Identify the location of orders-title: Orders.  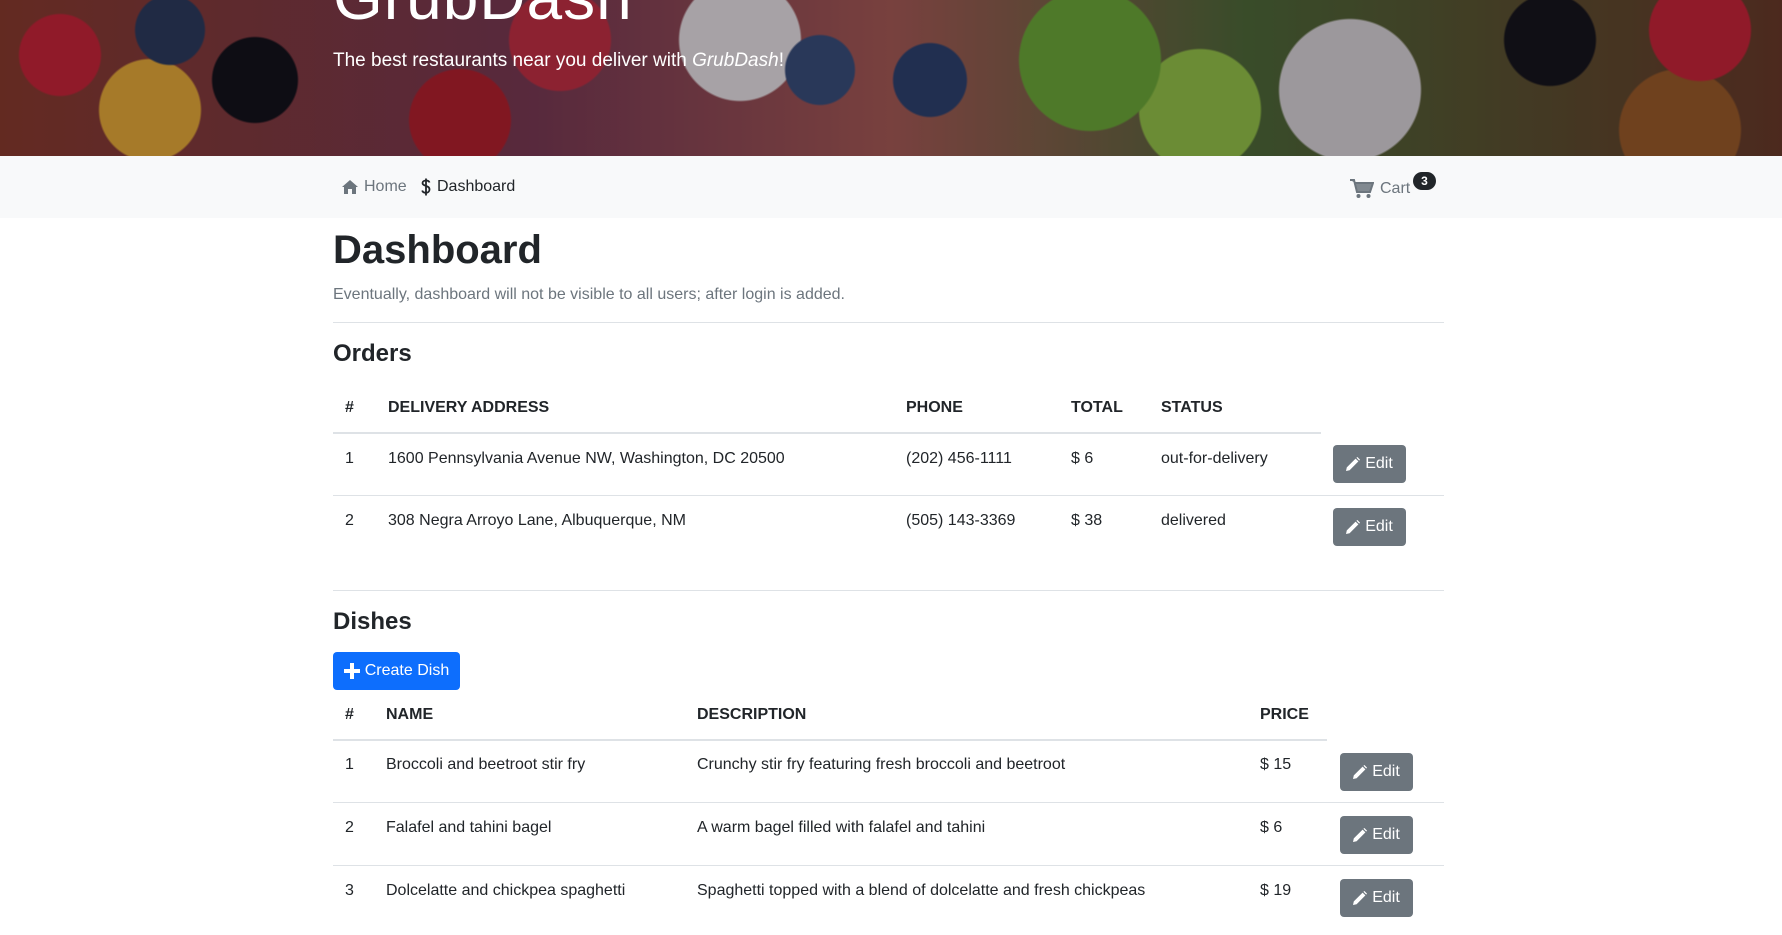
(372, 353).